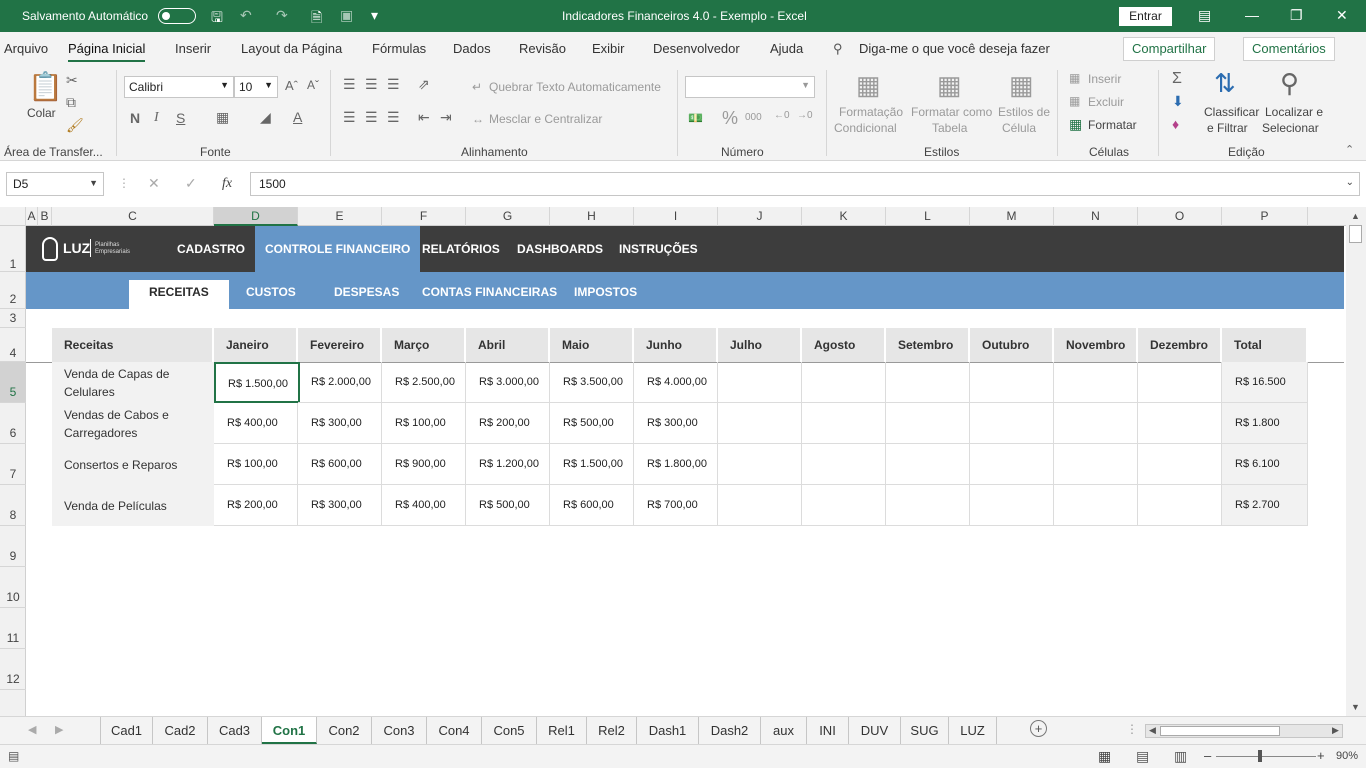 The image size is (1366, 768). What do you see at coordinates (1152, 730) in the screenshot?
I see `scroll-left-icon: ◀` at bounding box center [1152, 730].